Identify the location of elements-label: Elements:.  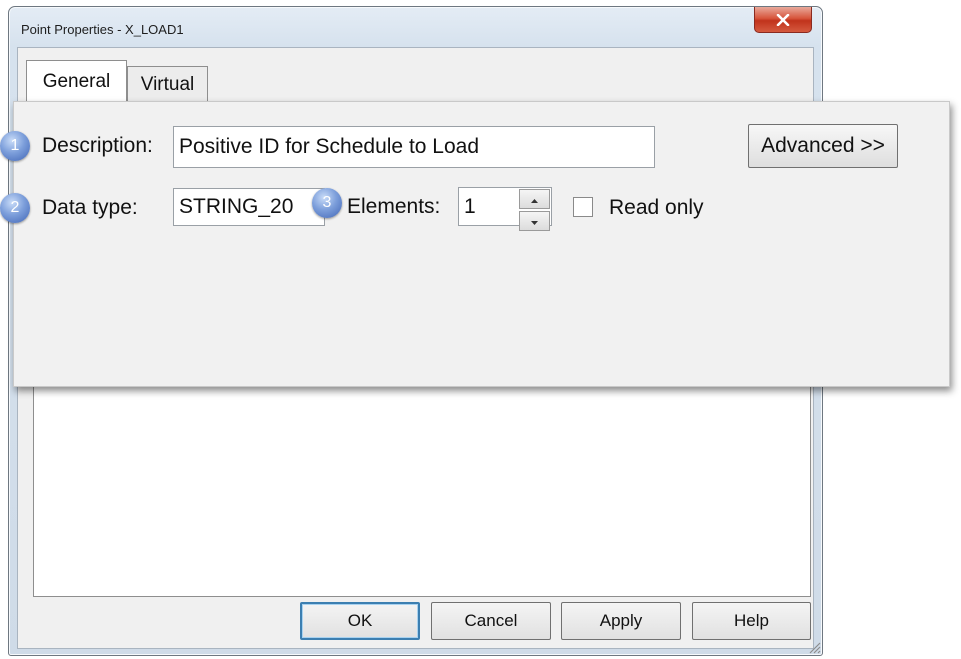
(394, 206).